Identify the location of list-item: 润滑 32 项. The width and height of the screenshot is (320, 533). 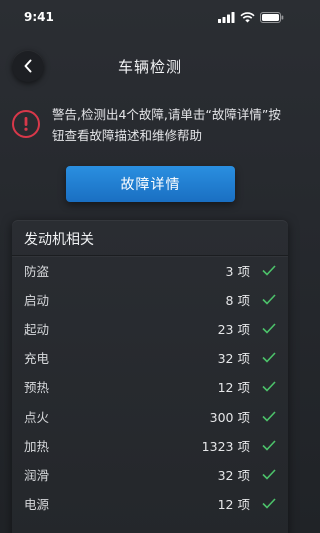
(150, 474).